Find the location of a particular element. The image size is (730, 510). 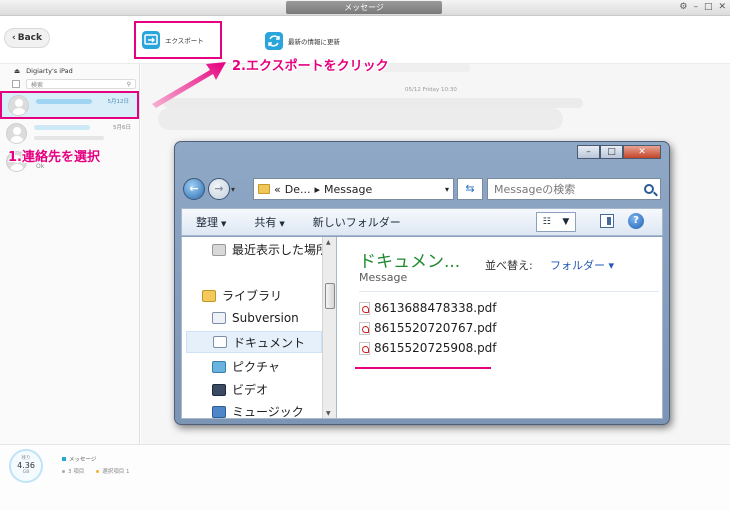

address-bar: ← → ▾ « De... ▸ Message ▾ ⇆ Messageの検索 is located at coordinates (421, 189).